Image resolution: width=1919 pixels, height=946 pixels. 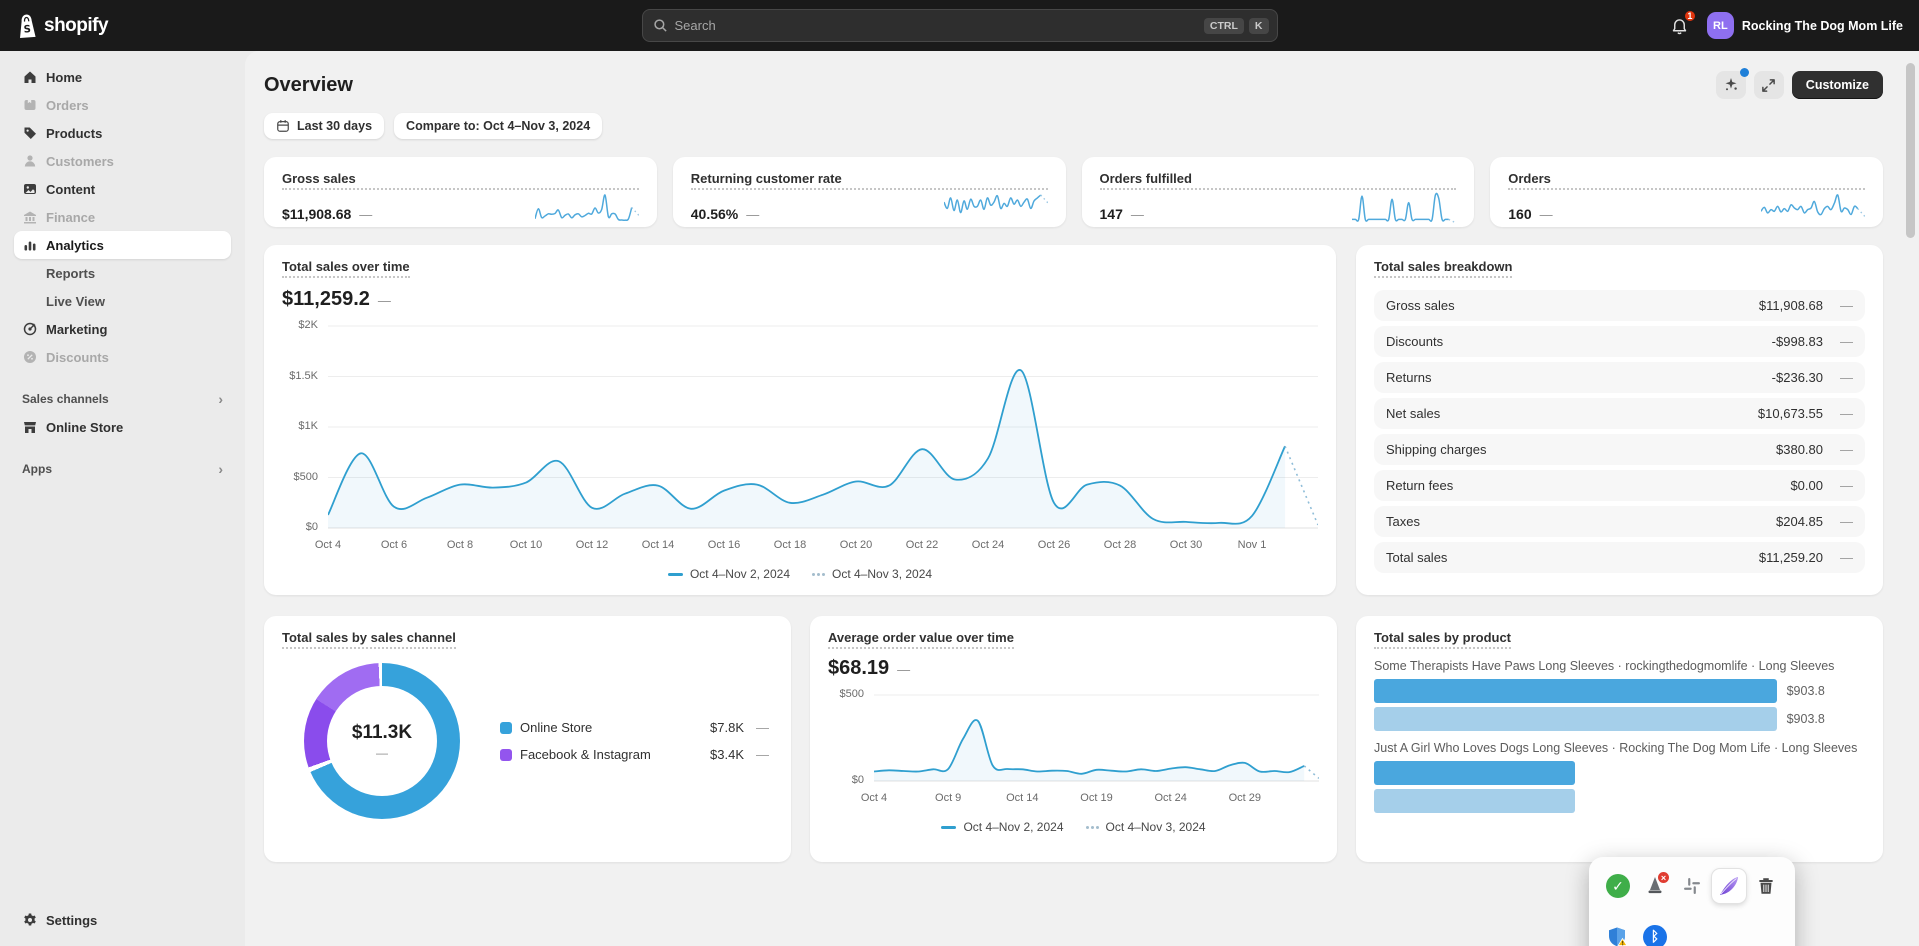 What do you see at coordinates (76, 25) in the screenshot?
I see `shopify-wordmark: shopify` at bounding box center [76, 25].